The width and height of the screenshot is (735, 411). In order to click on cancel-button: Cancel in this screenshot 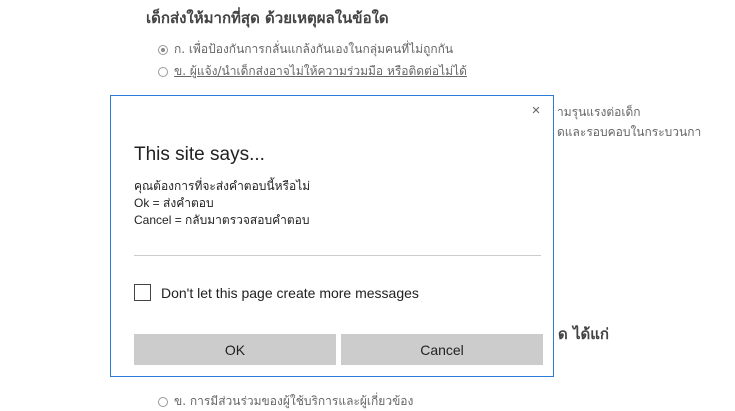, I will do `click(442, 349)`.